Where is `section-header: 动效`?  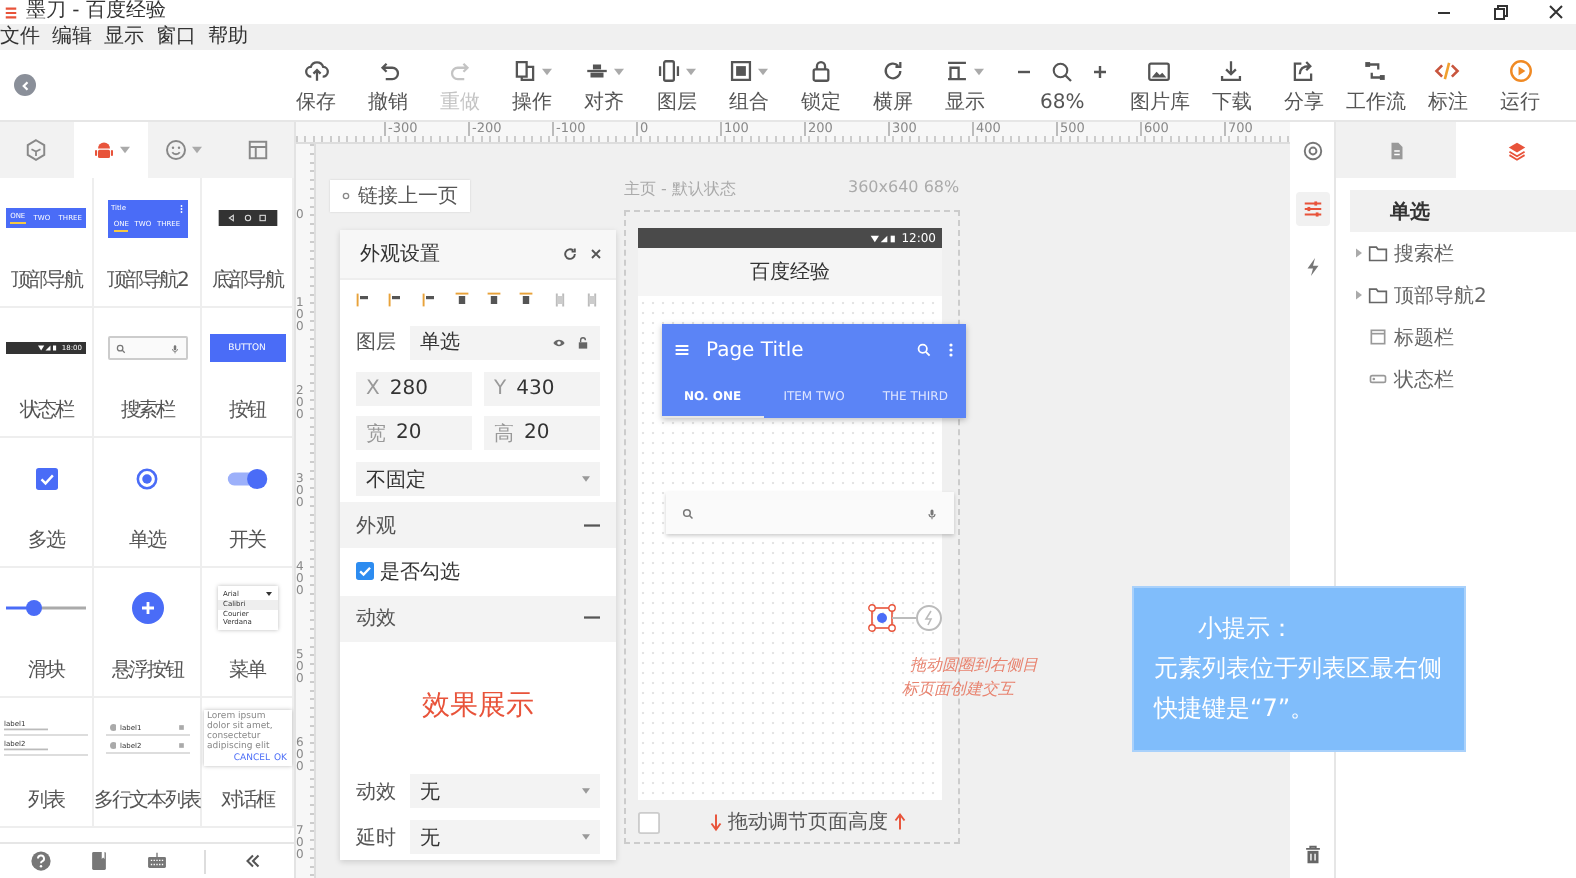 section-header: 动效 is located at coordinates (478, 618).